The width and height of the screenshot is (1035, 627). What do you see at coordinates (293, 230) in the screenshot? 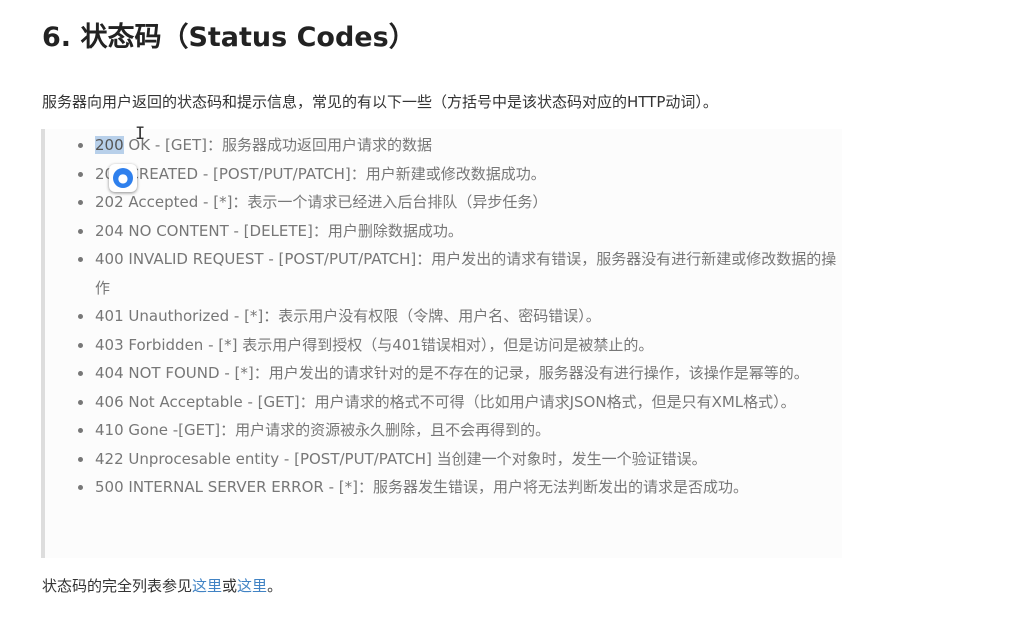
I see `status-code-description: NO CONTENT - [DELETE]：用户删除数据成功。` at bounding box center [293, 230].